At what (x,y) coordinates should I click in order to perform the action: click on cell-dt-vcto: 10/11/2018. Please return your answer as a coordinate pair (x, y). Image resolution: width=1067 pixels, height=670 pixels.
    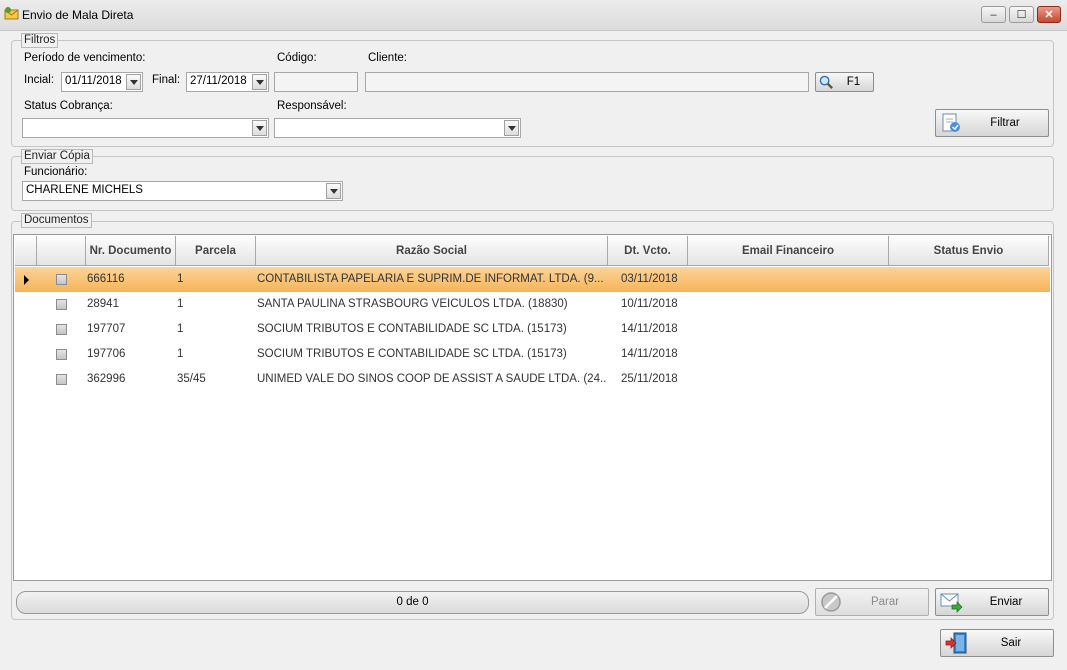
    Looking at the image, I should click on (649, 304).